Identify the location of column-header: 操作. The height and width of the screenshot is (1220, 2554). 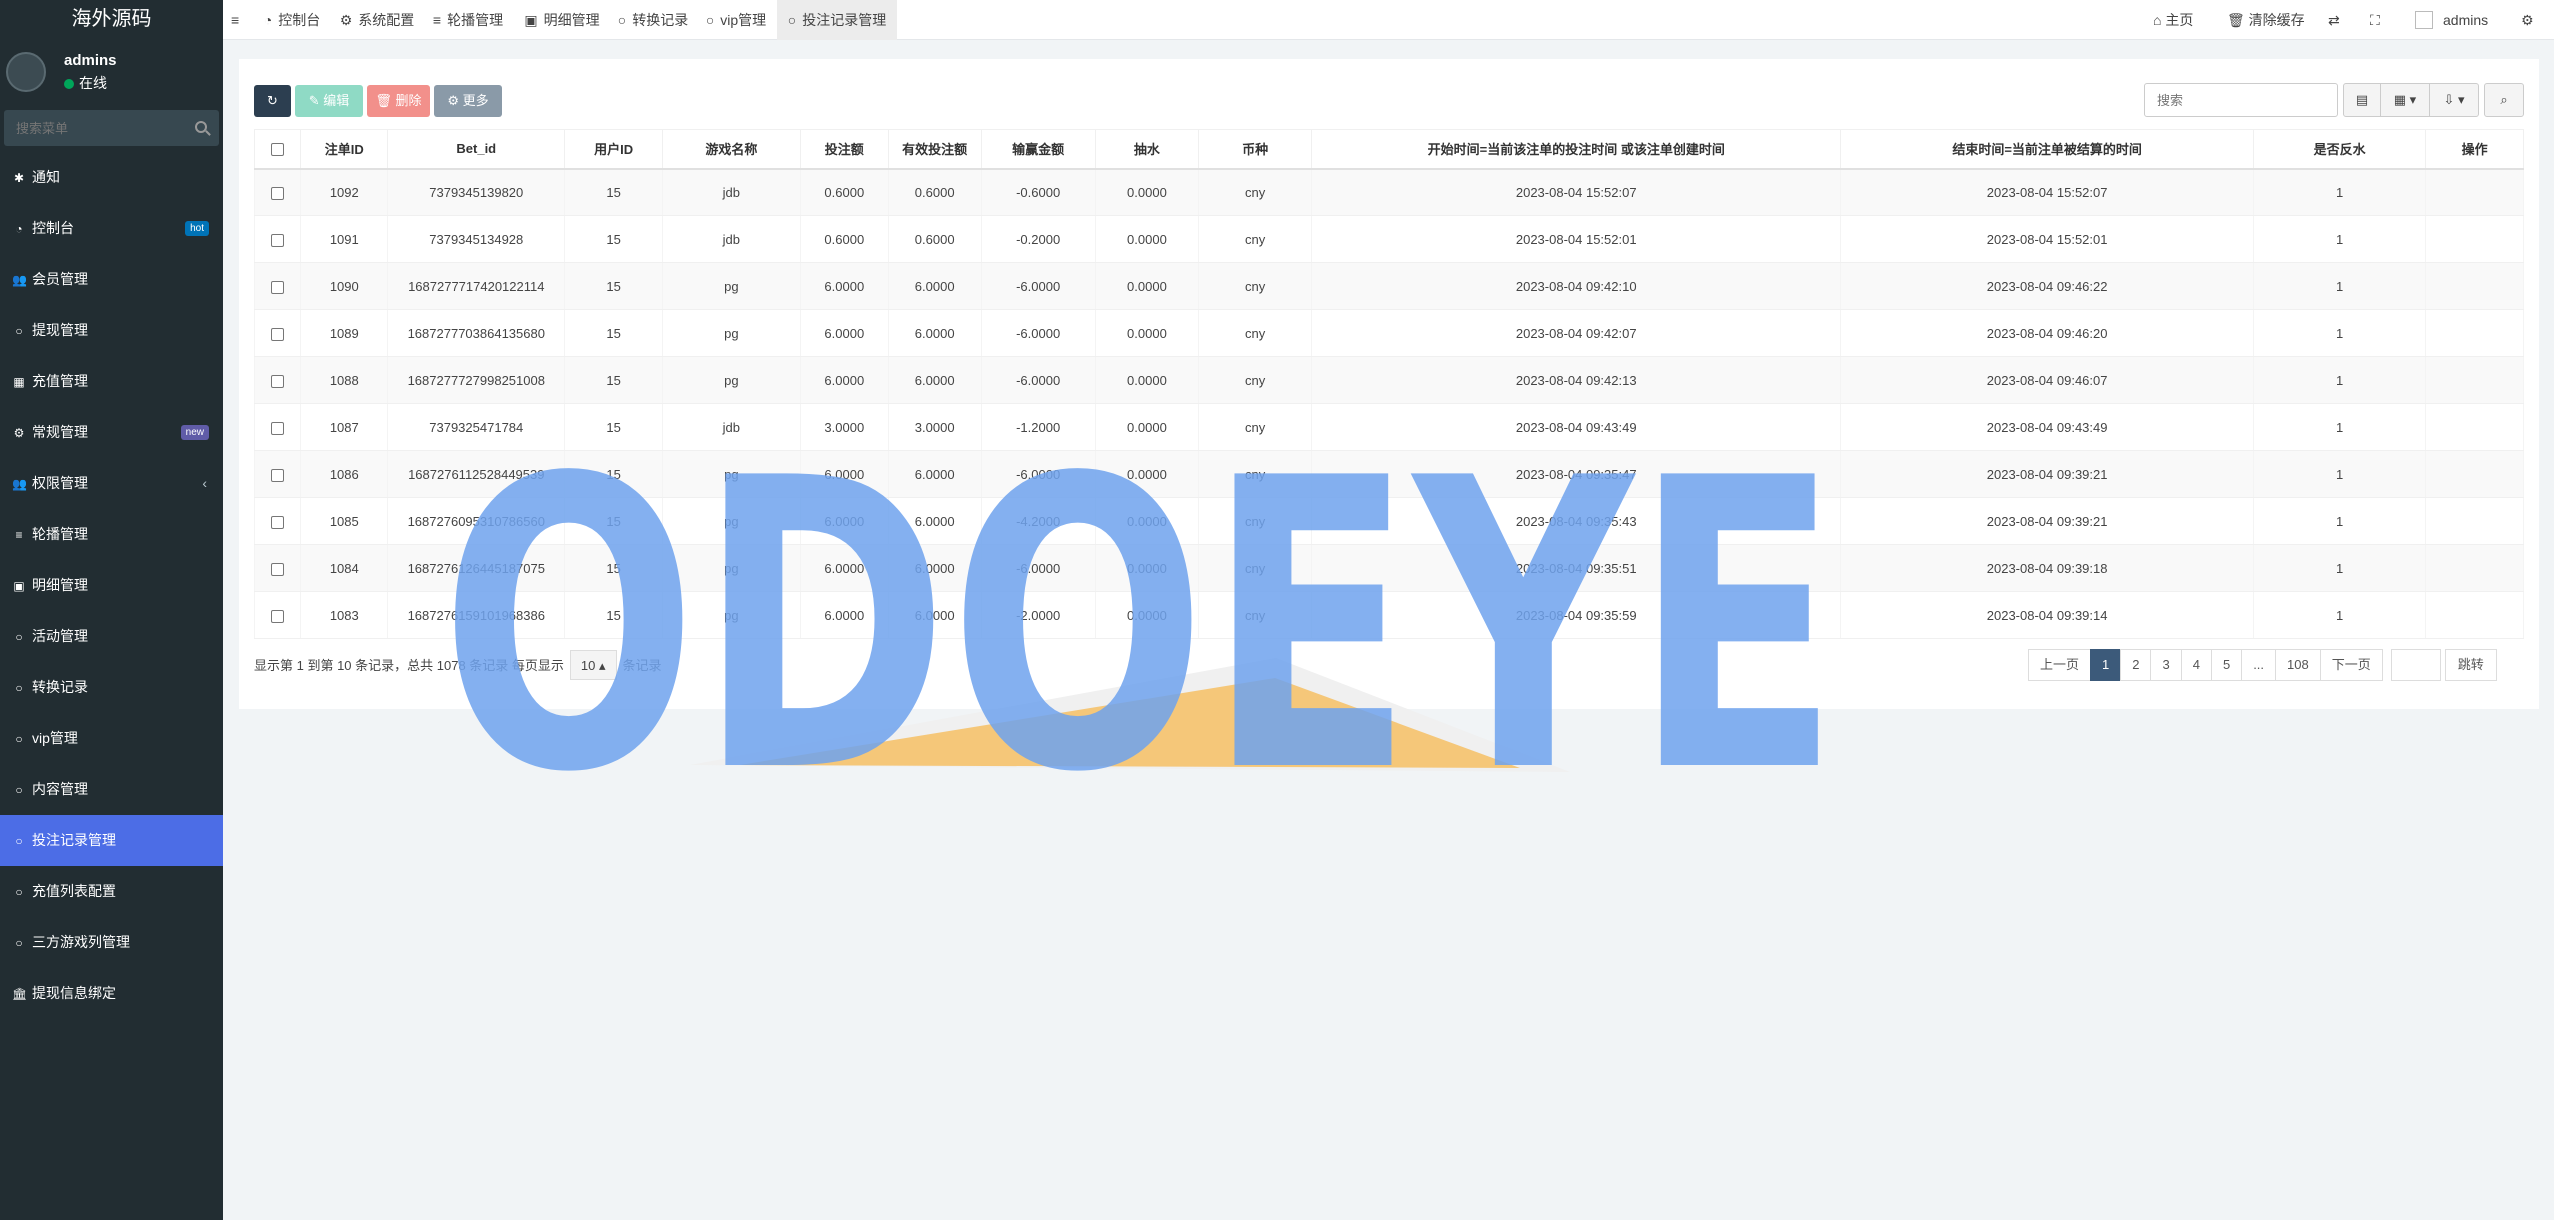
(2474, 149).